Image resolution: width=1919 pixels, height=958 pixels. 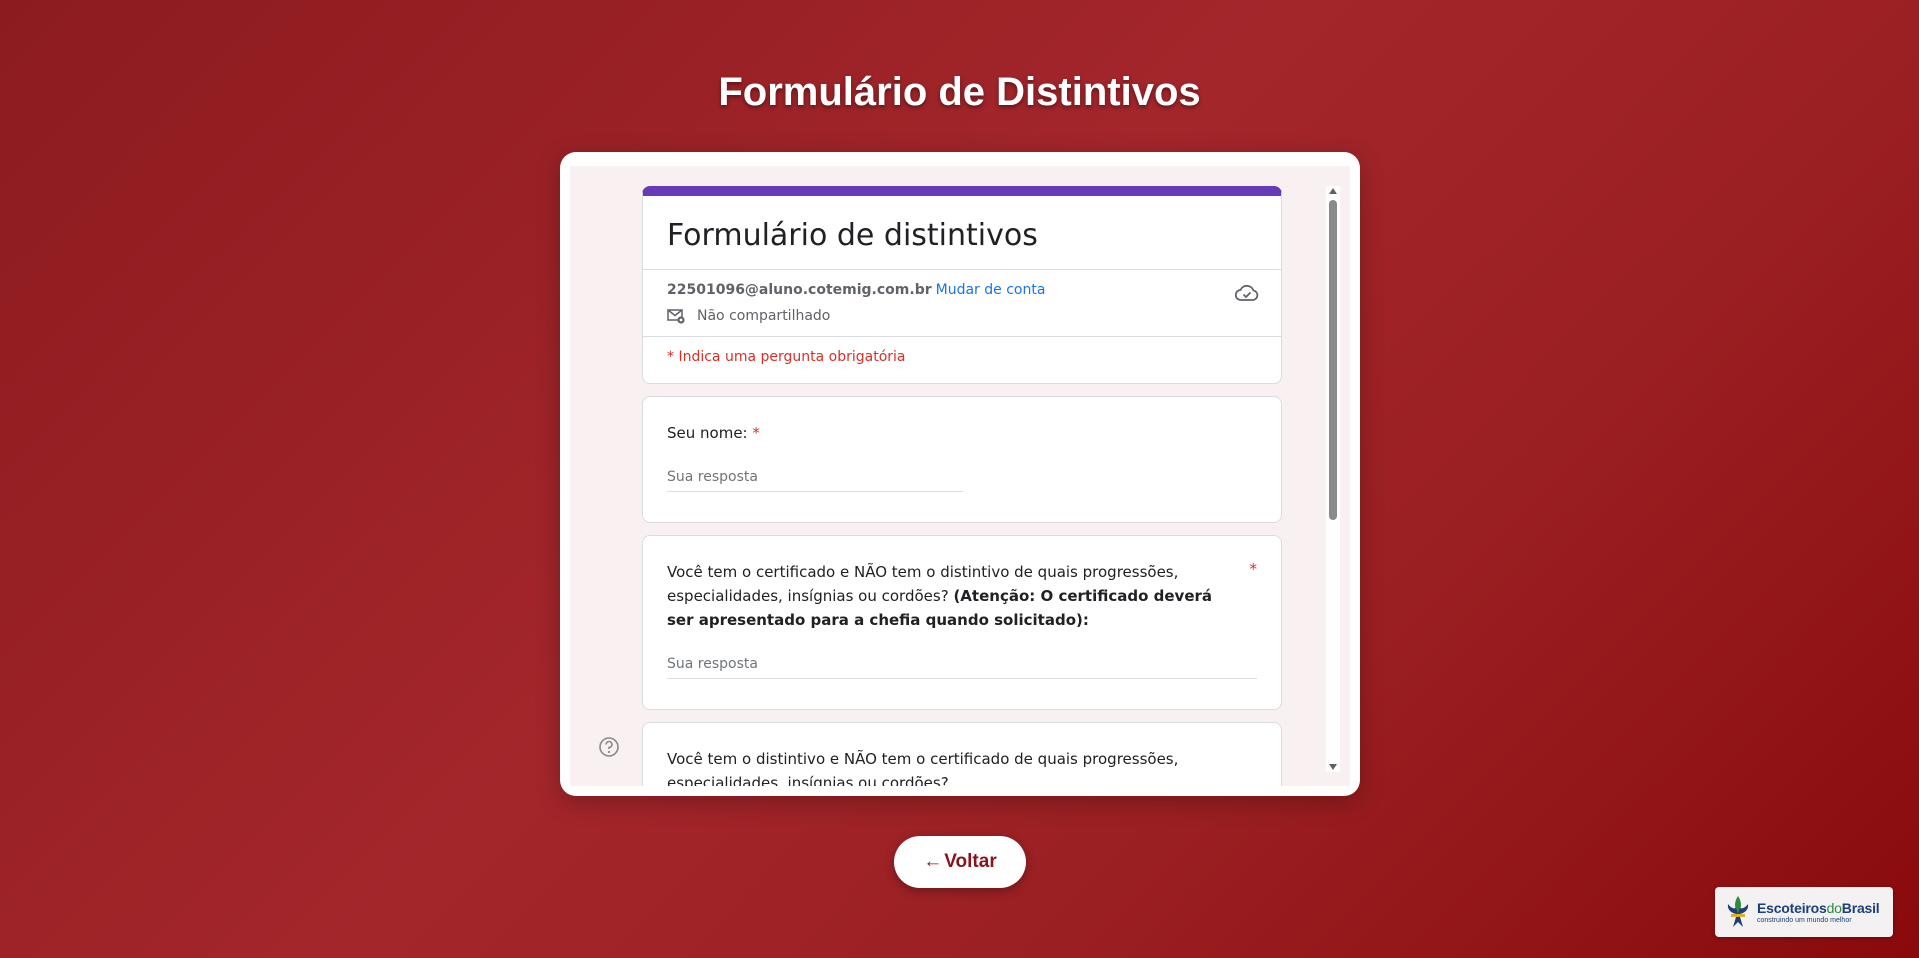 What do you see at coordinates (609, 749) in the screenshot?
I see `help-circle-icon` at bounding box center [609, 749].